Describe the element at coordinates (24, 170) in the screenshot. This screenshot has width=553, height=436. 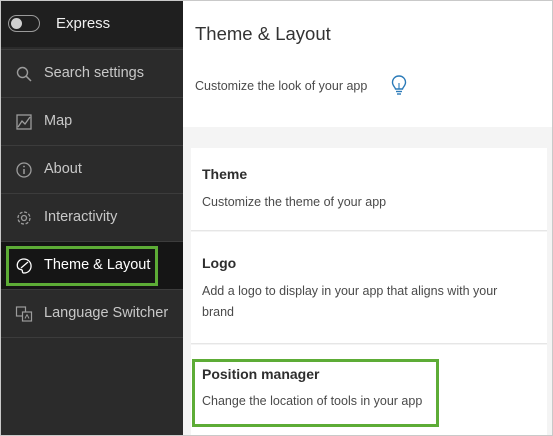
I see `info-icon` at that location.